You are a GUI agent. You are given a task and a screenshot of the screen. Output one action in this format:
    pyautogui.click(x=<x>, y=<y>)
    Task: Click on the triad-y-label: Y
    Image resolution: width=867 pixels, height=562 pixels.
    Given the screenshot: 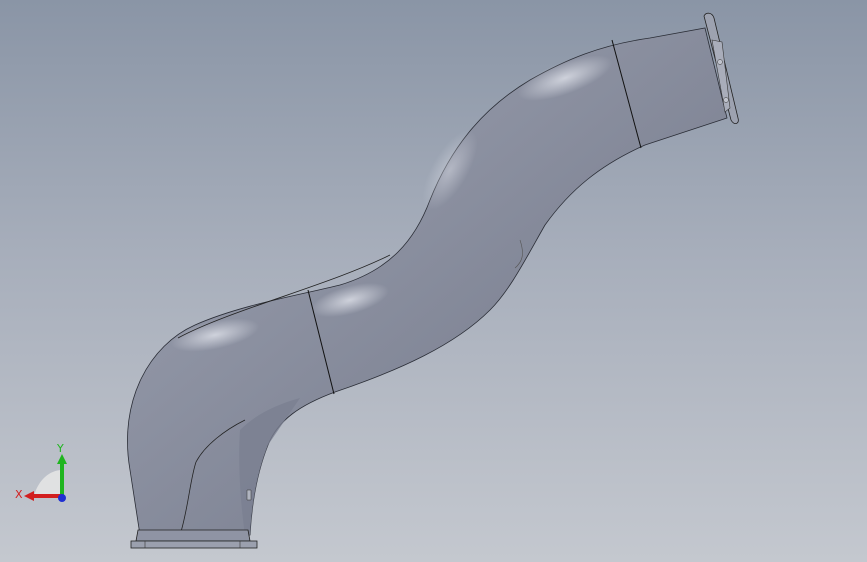 What is the action you would take?
    pyautogui.click(x=60, y=448)
    